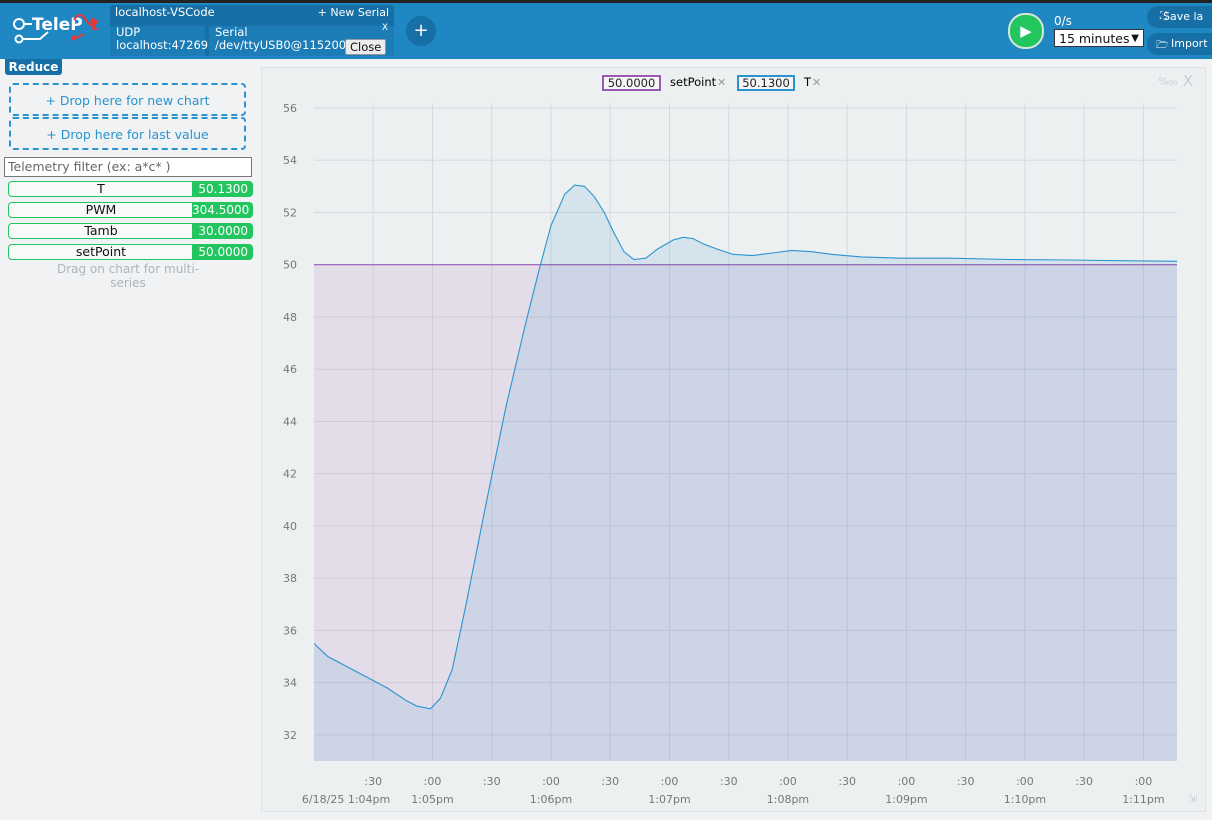 The width and height of the screenshot is (1212, 820). Describe the element at coordinates (101, 209) in the screenshot. I see `telemetry-name: PWM` at that location.